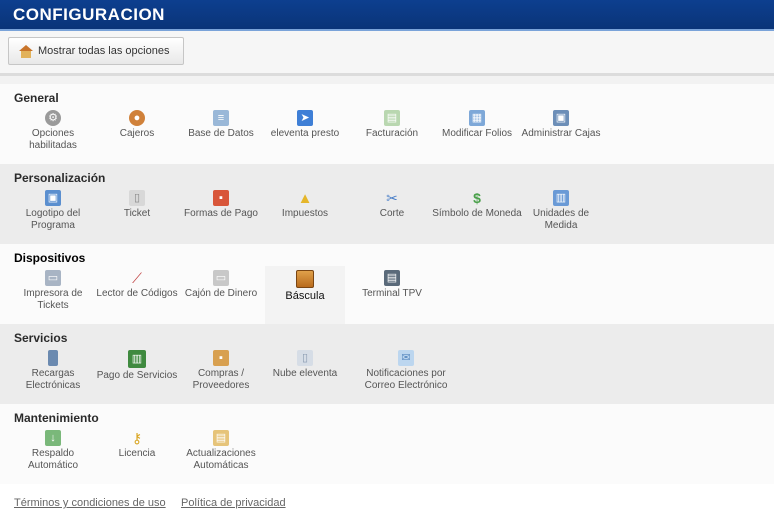 Image resolution: width=774 pixels, height=522 pixels. Describe the element at coordinates (221, 198) in the screenshot. I see `payment-icon: ▪` at that location.